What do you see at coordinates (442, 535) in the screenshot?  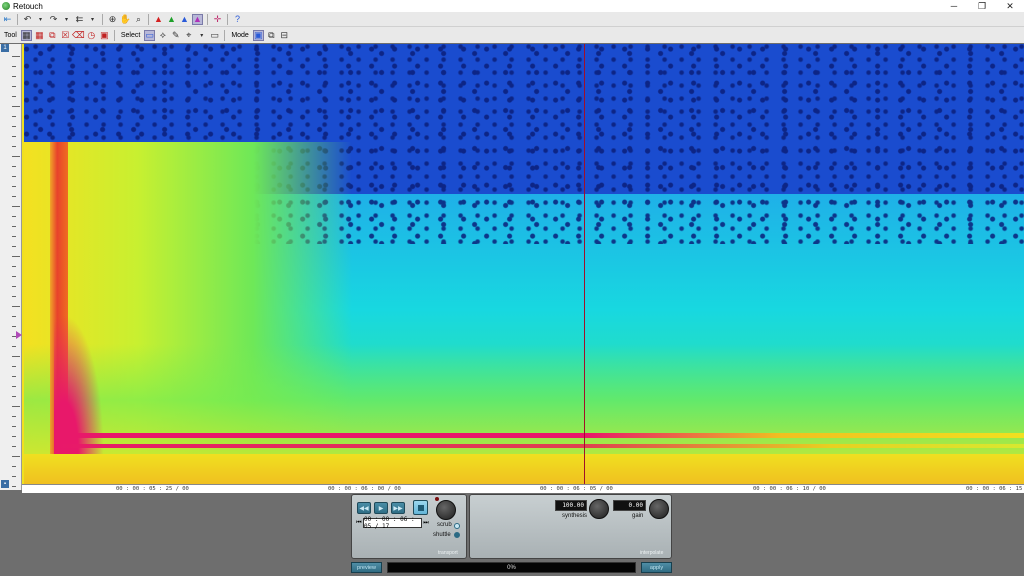 I see `shuttle-label: shuttle` at bounding box center [442, 535].